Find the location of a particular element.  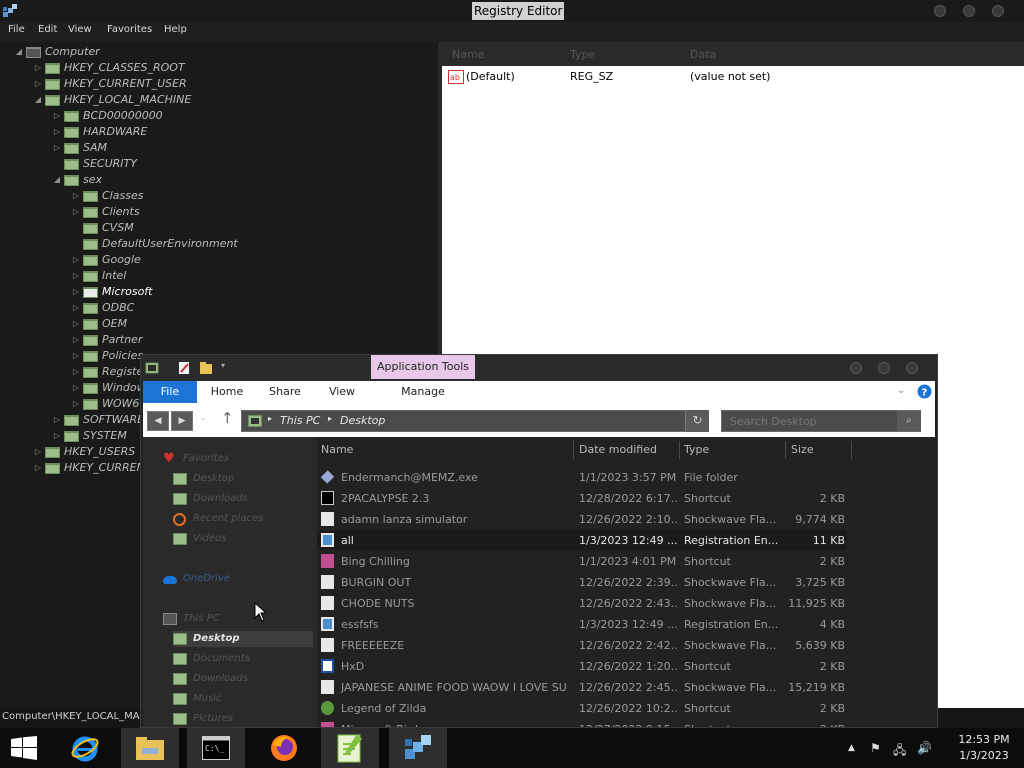

menu-view: View is located at coordinates (80, 29).